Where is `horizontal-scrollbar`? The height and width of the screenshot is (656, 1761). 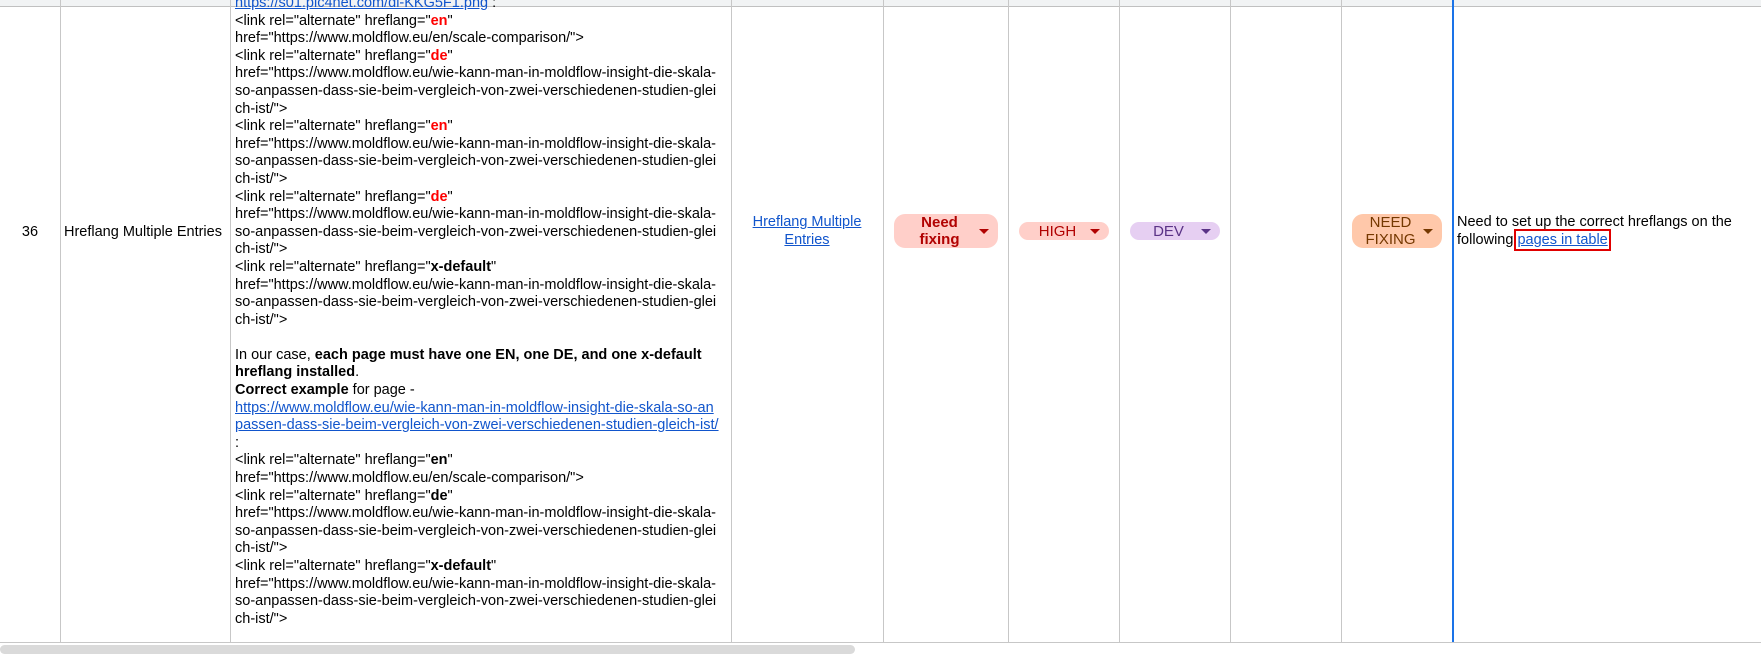
horizontal-scrollbar is located at coordinates (427, 649).